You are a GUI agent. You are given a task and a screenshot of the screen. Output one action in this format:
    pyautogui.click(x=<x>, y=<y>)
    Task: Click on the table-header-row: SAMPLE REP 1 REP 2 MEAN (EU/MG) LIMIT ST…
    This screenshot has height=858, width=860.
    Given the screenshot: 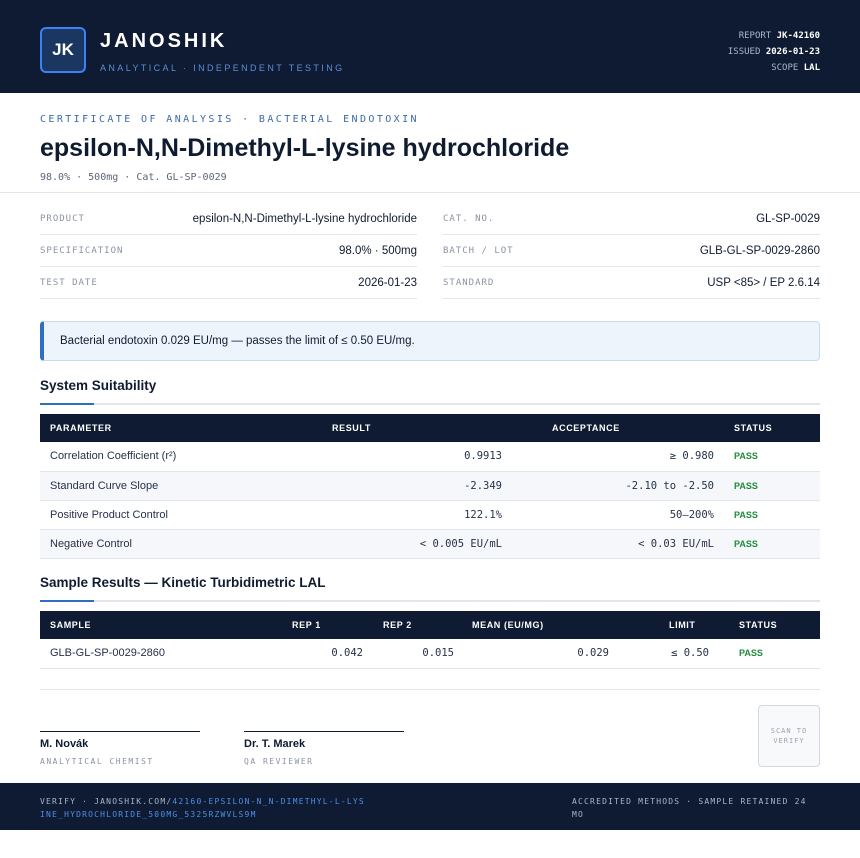 What is the action you would take?
    pyautogui.click(x=430, y=625)
    